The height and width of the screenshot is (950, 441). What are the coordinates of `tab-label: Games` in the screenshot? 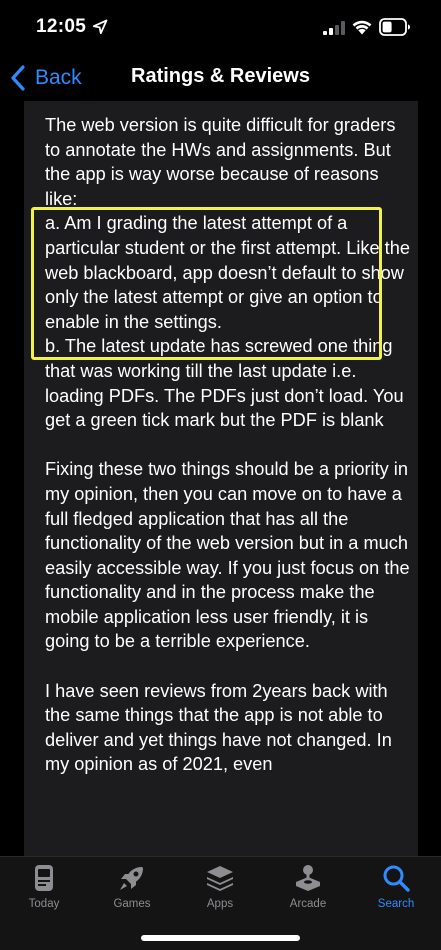 It's located at (132, 904).